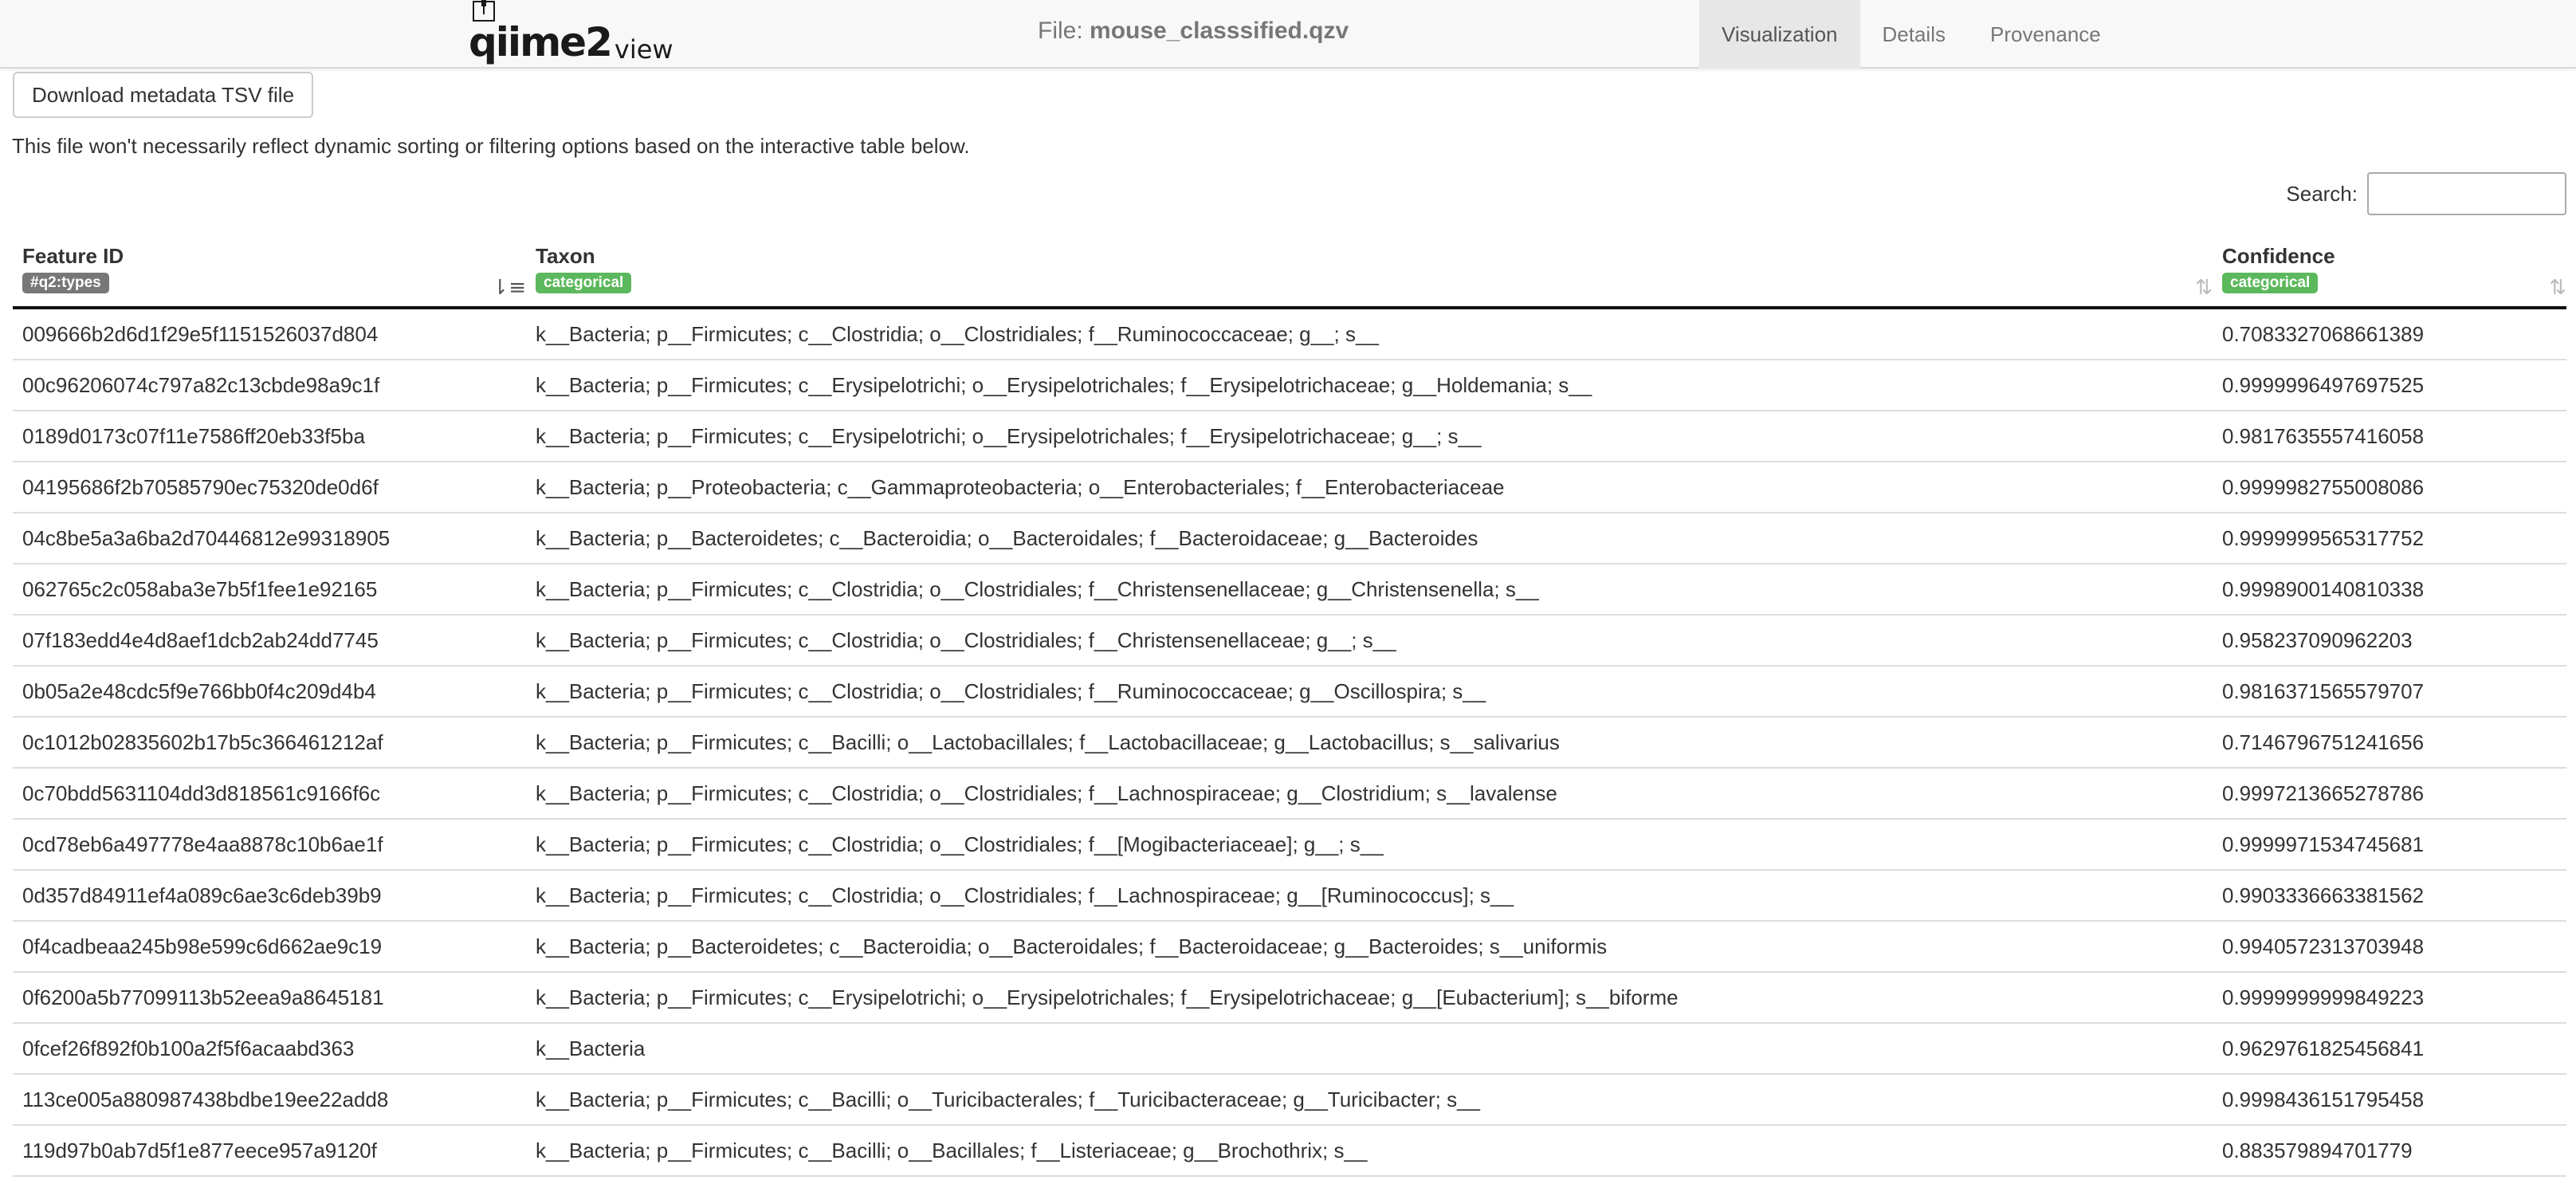  Describe the element at coordinates (565, 256) in the screenshot. I see `column-title: Taxon` at that location.